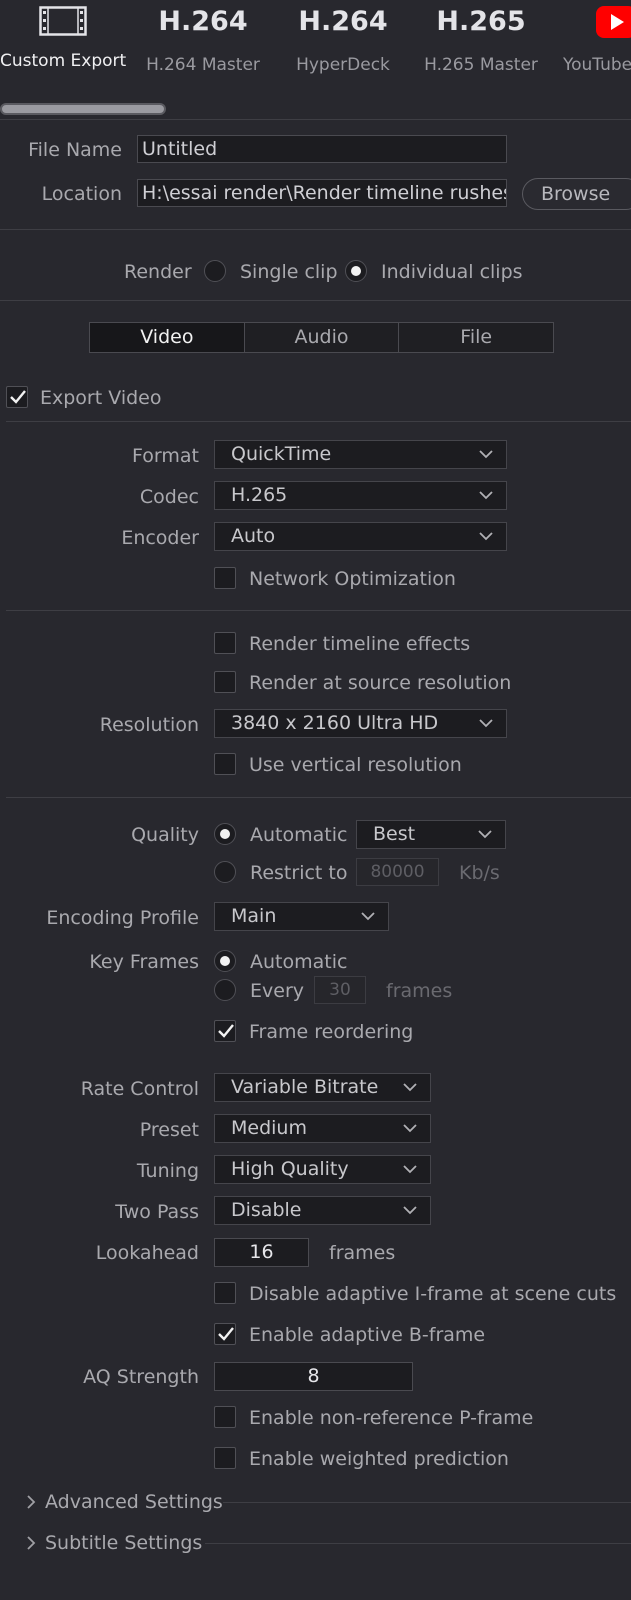  I want to click on single-clip-radio, so click(215, 271).